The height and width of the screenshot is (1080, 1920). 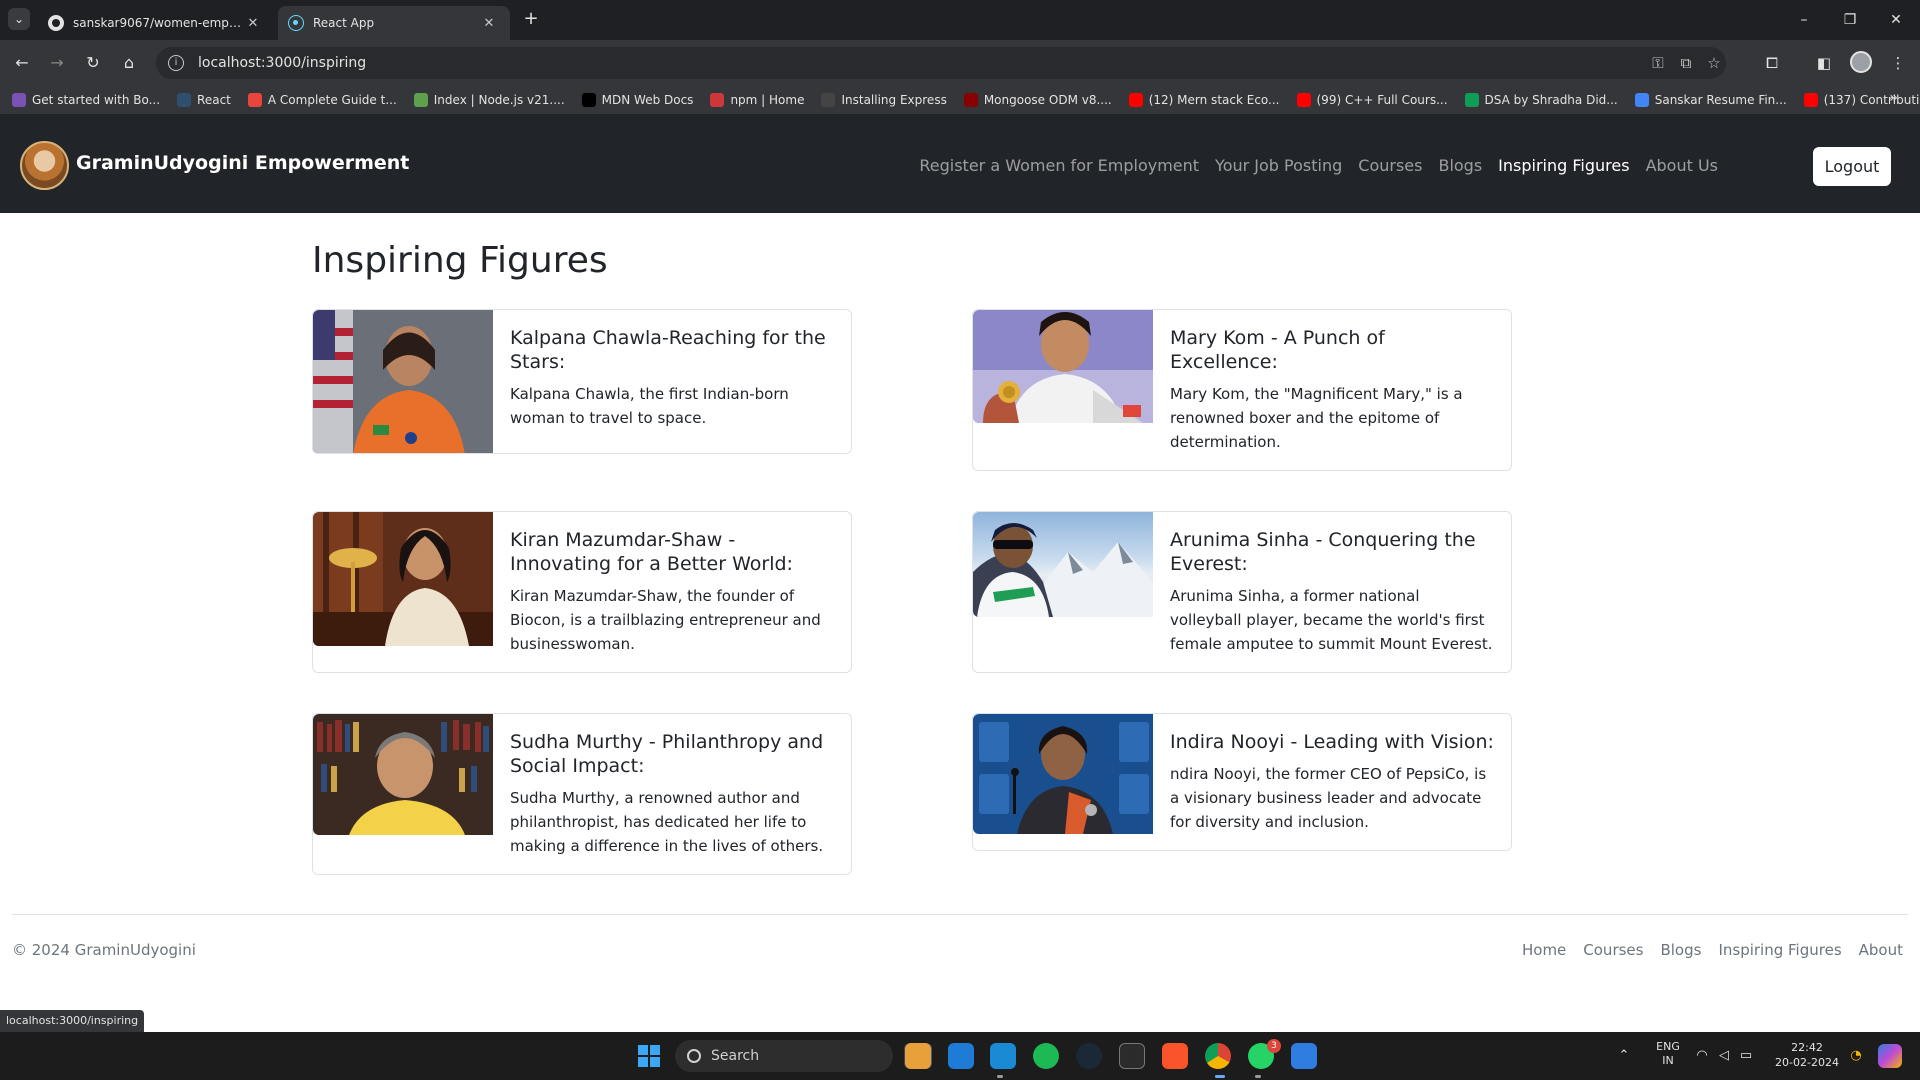 What do you see at coordinates (918, 1056) in the screenshot?
I see `file-explorer-icon` at bounding box center [918, 1056].